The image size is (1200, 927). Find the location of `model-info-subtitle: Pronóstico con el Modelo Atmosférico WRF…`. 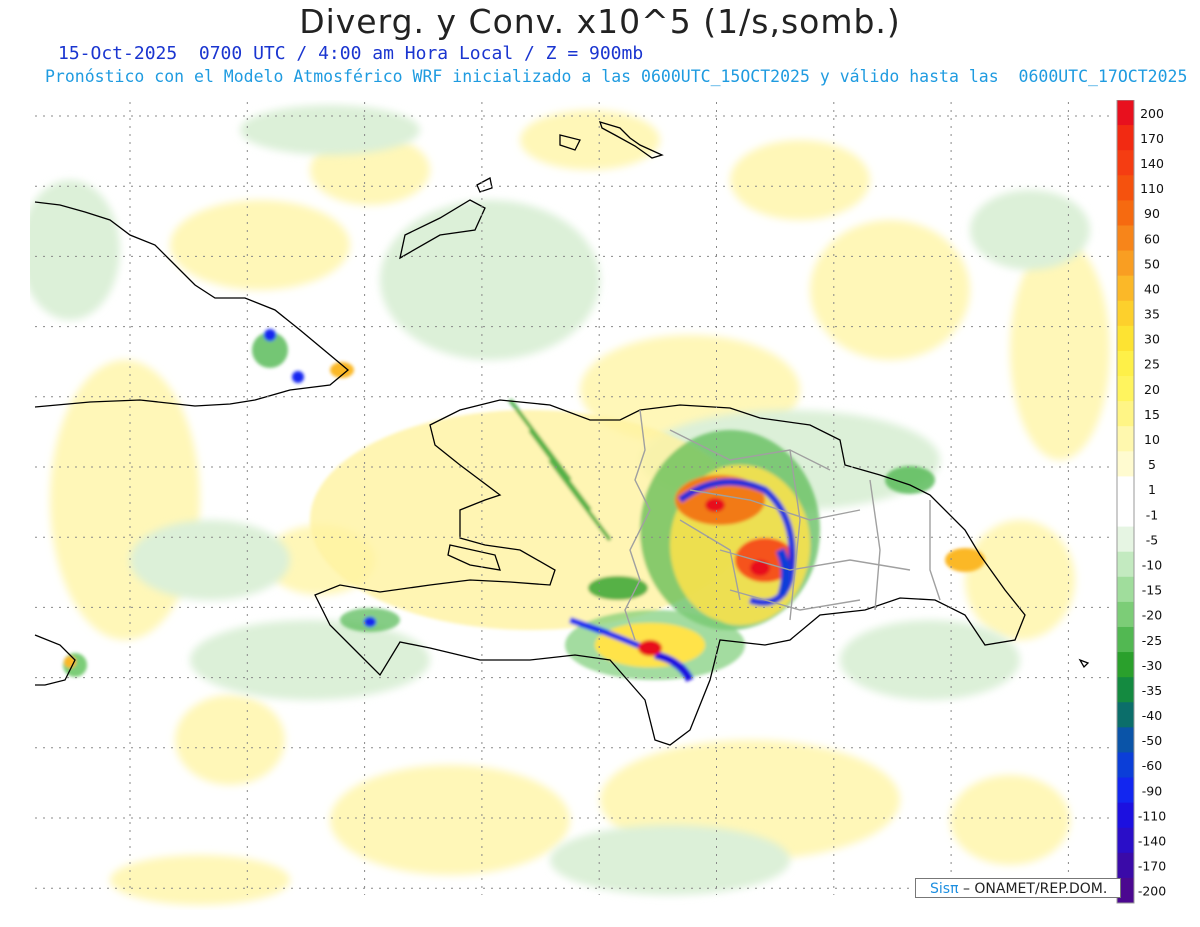

model-info-subtitle: Pronóstico con el Modelo Atmosférico WRF… is located at coordinates (616, 76).